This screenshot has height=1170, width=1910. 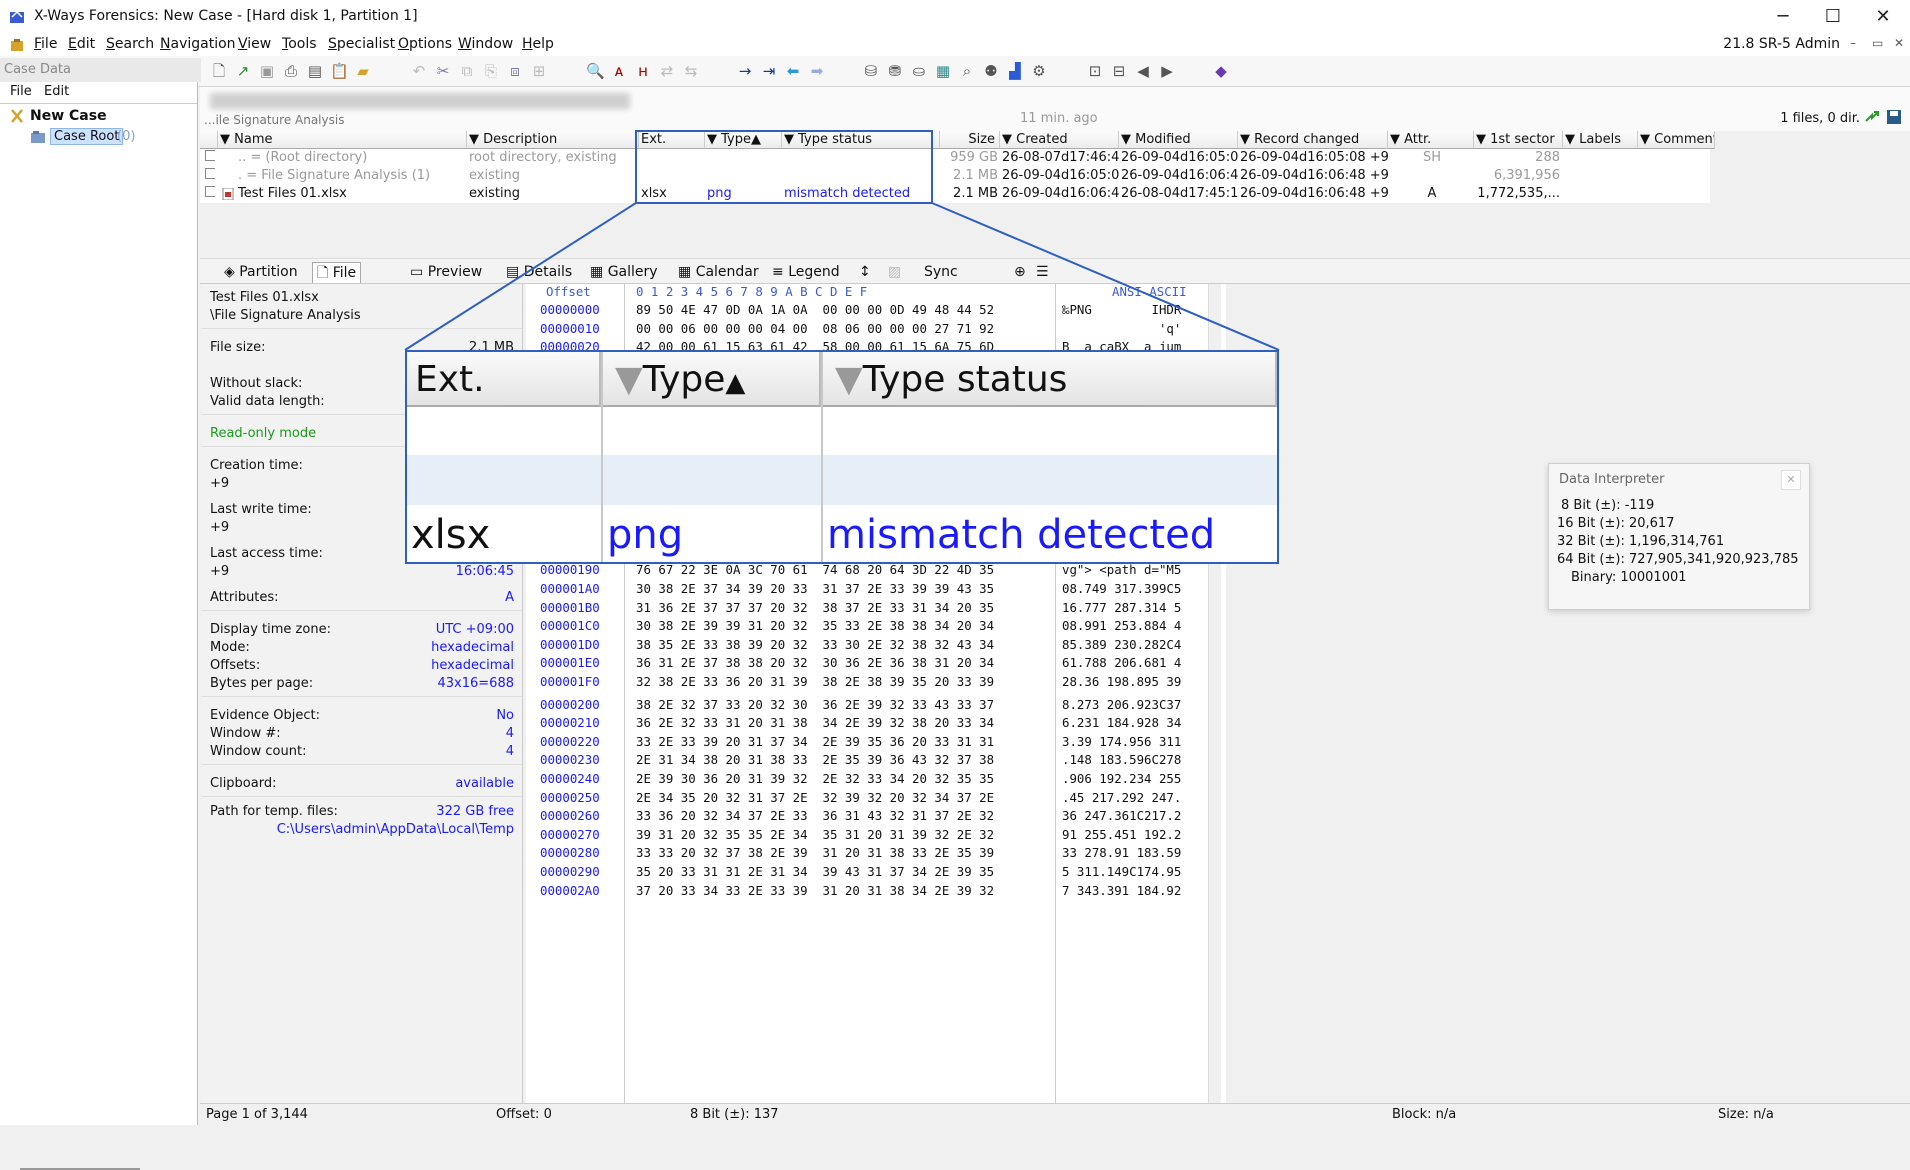 I want to click on zoom-col-status: ▼Type status, so click(x=1049, y=379).